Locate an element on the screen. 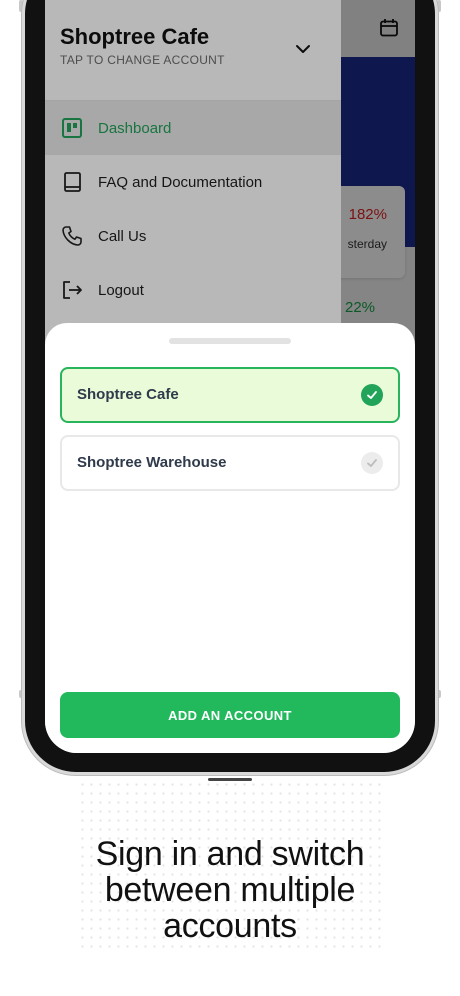 The height and width of the screenshot is (996, 460). menu-item-label: Call Us is located at coordinates (122, 236).